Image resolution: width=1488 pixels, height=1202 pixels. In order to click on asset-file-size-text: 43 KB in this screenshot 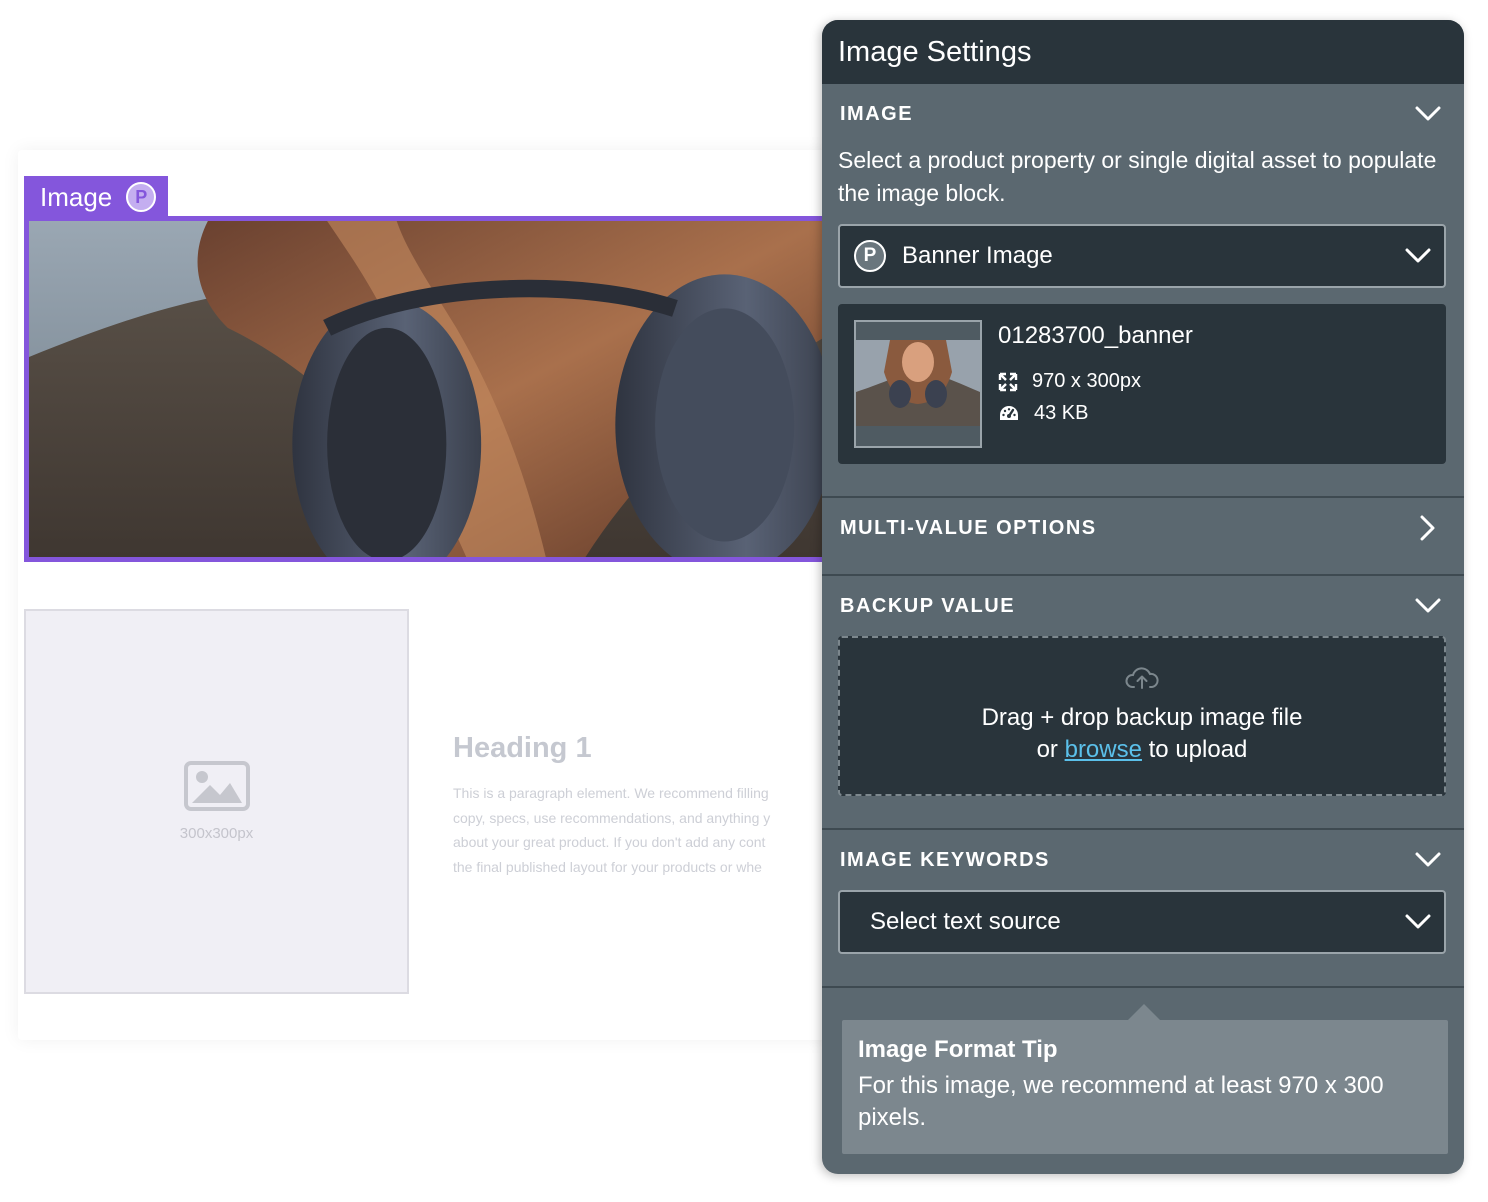, I will do `click(1061, 413)`.